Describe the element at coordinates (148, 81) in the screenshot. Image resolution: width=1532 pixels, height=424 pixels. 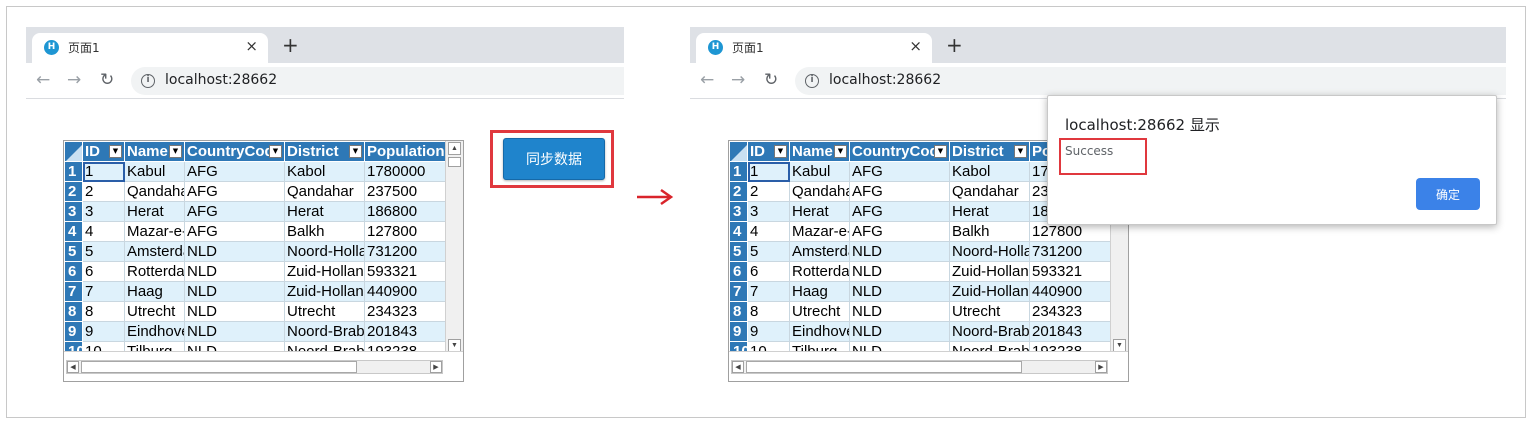
I see `site-info-icon: i` at that location.